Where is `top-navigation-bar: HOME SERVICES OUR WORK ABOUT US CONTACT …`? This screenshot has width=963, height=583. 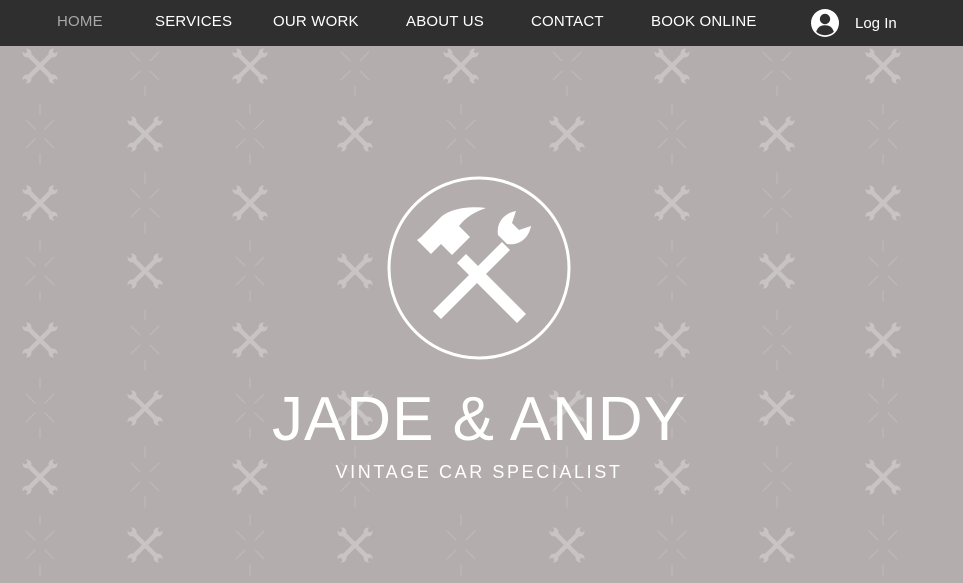
top-navigation-bar: HOME SERVICES OUR WORK ABOUT US CONTACT … is located at coordinates (481, 23).